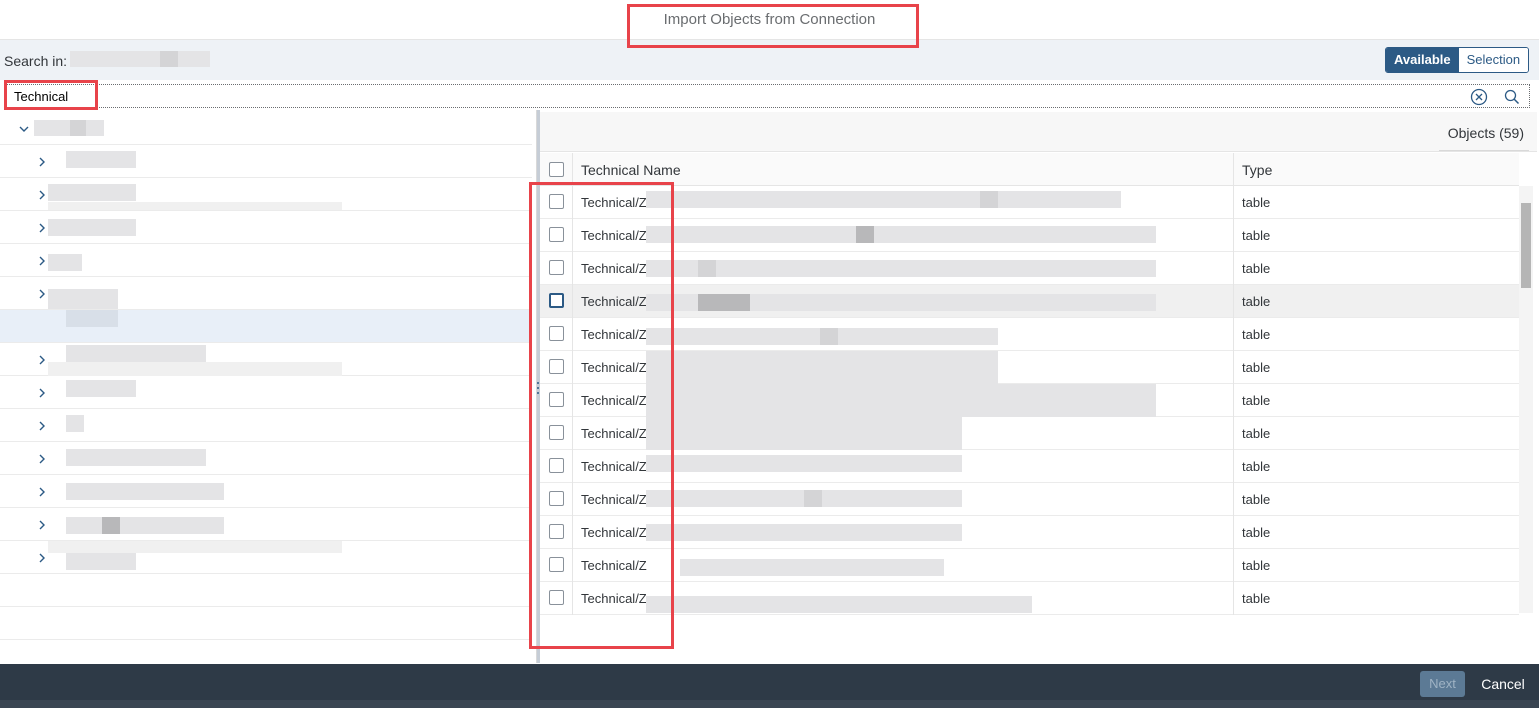 The height and width of the screenshot is (708, 1539). Describe the element at coordinates (1029, 301) in the screenshot. I see `table-row-hovered: Technical/Z table` at that location.